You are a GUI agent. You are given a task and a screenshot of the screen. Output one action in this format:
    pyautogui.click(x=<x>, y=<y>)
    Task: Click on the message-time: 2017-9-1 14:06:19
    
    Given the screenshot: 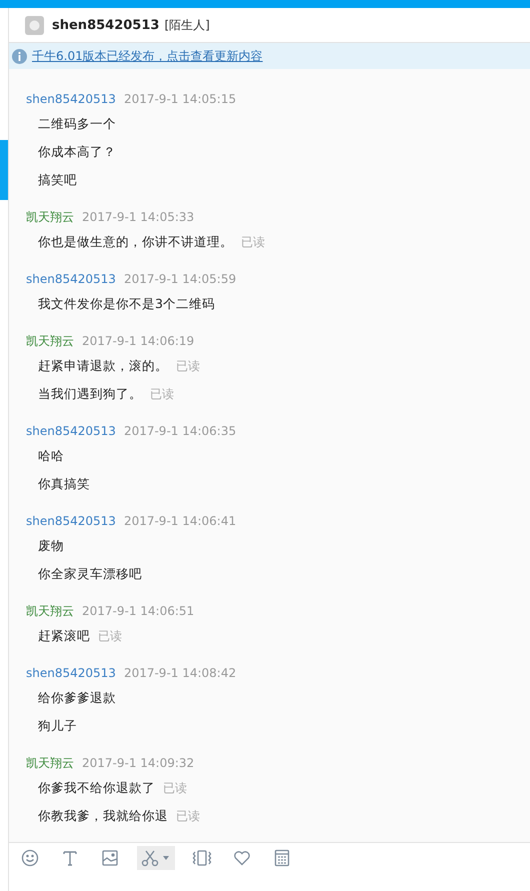 What is the action you would take?
    pyautogui.click(x=138, y=341)
    